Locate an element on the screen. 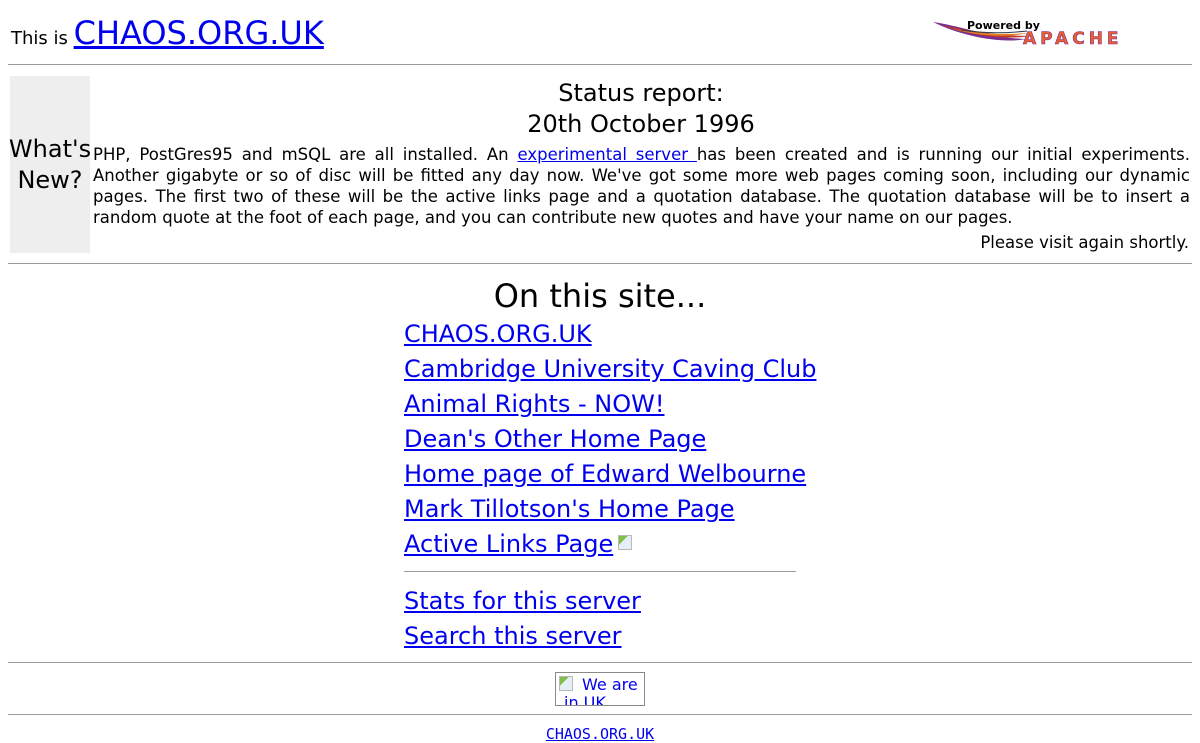 The width and height of the screenshot is (1200, 743). site-link-mark-tillotson: Mark Tillotson's Home Page is located at coordinates (569, 509).